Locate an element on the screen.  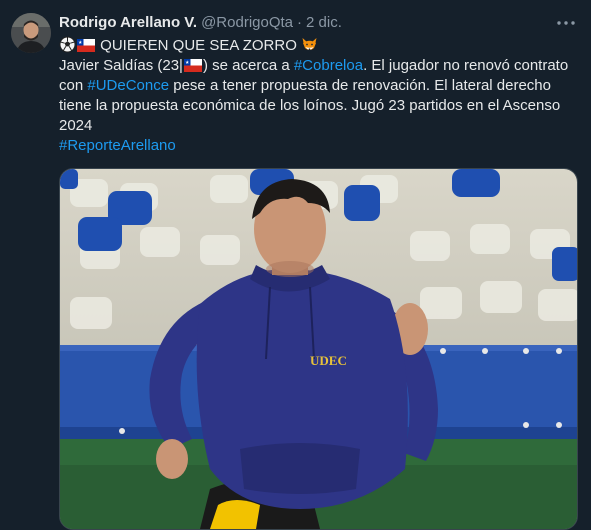
hashtag-udeconce: #UDeConce is located at coordinates (128, 85).